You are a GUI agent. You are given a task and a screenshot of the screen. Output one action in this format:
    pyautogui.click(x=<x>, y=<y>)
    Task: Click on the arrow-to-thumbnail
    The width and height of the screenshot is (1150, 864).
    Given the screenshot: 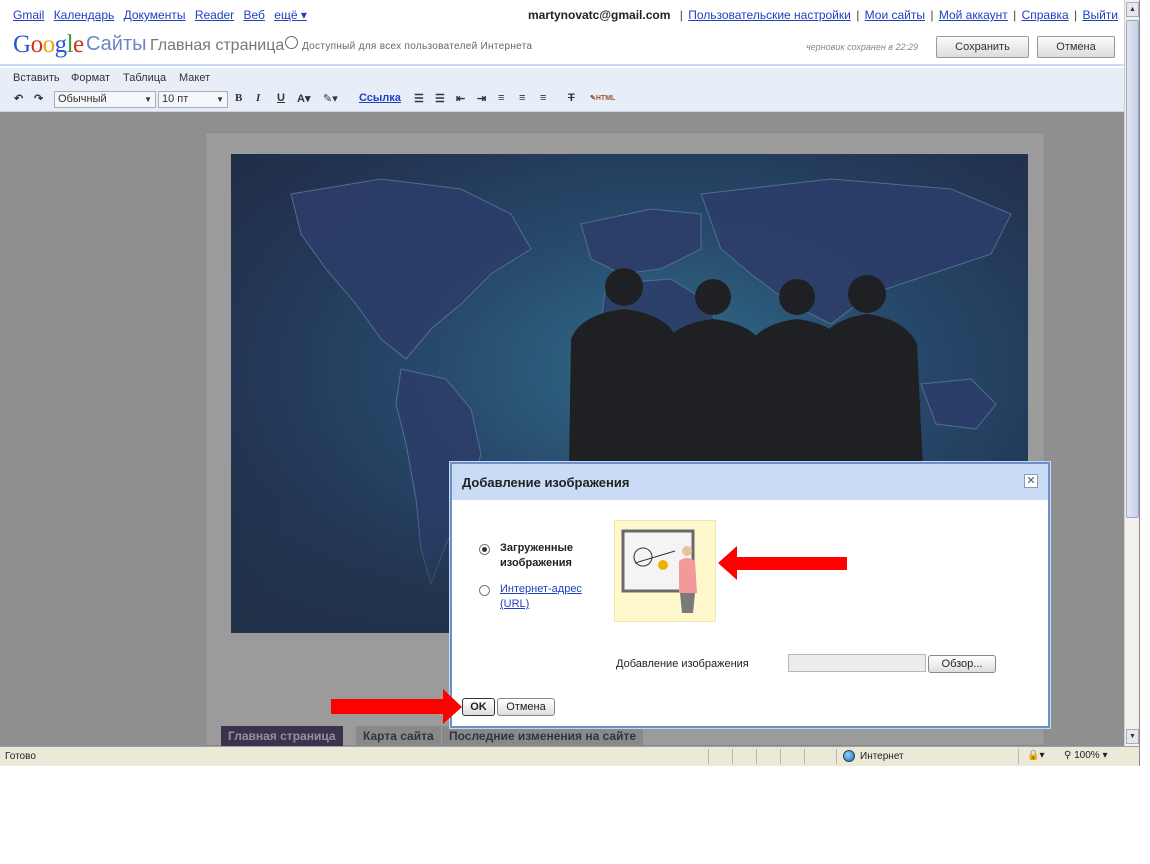 What is the action you would take?
    pyautogui.click(x=782, y=563)
    